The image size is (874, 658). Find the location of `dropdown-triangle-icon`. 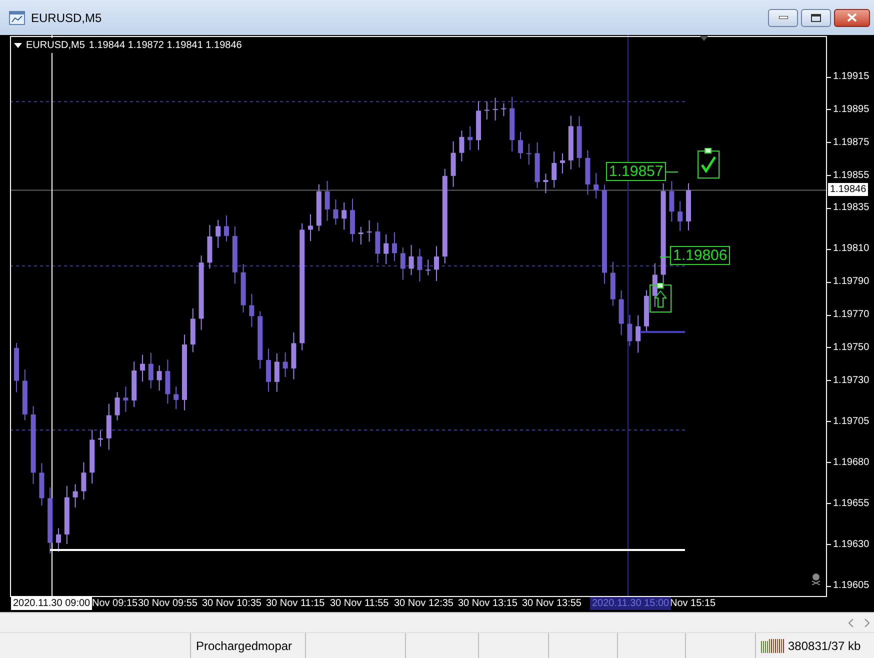

dropdown-triangle-icon is located at coordinates (18, 45).